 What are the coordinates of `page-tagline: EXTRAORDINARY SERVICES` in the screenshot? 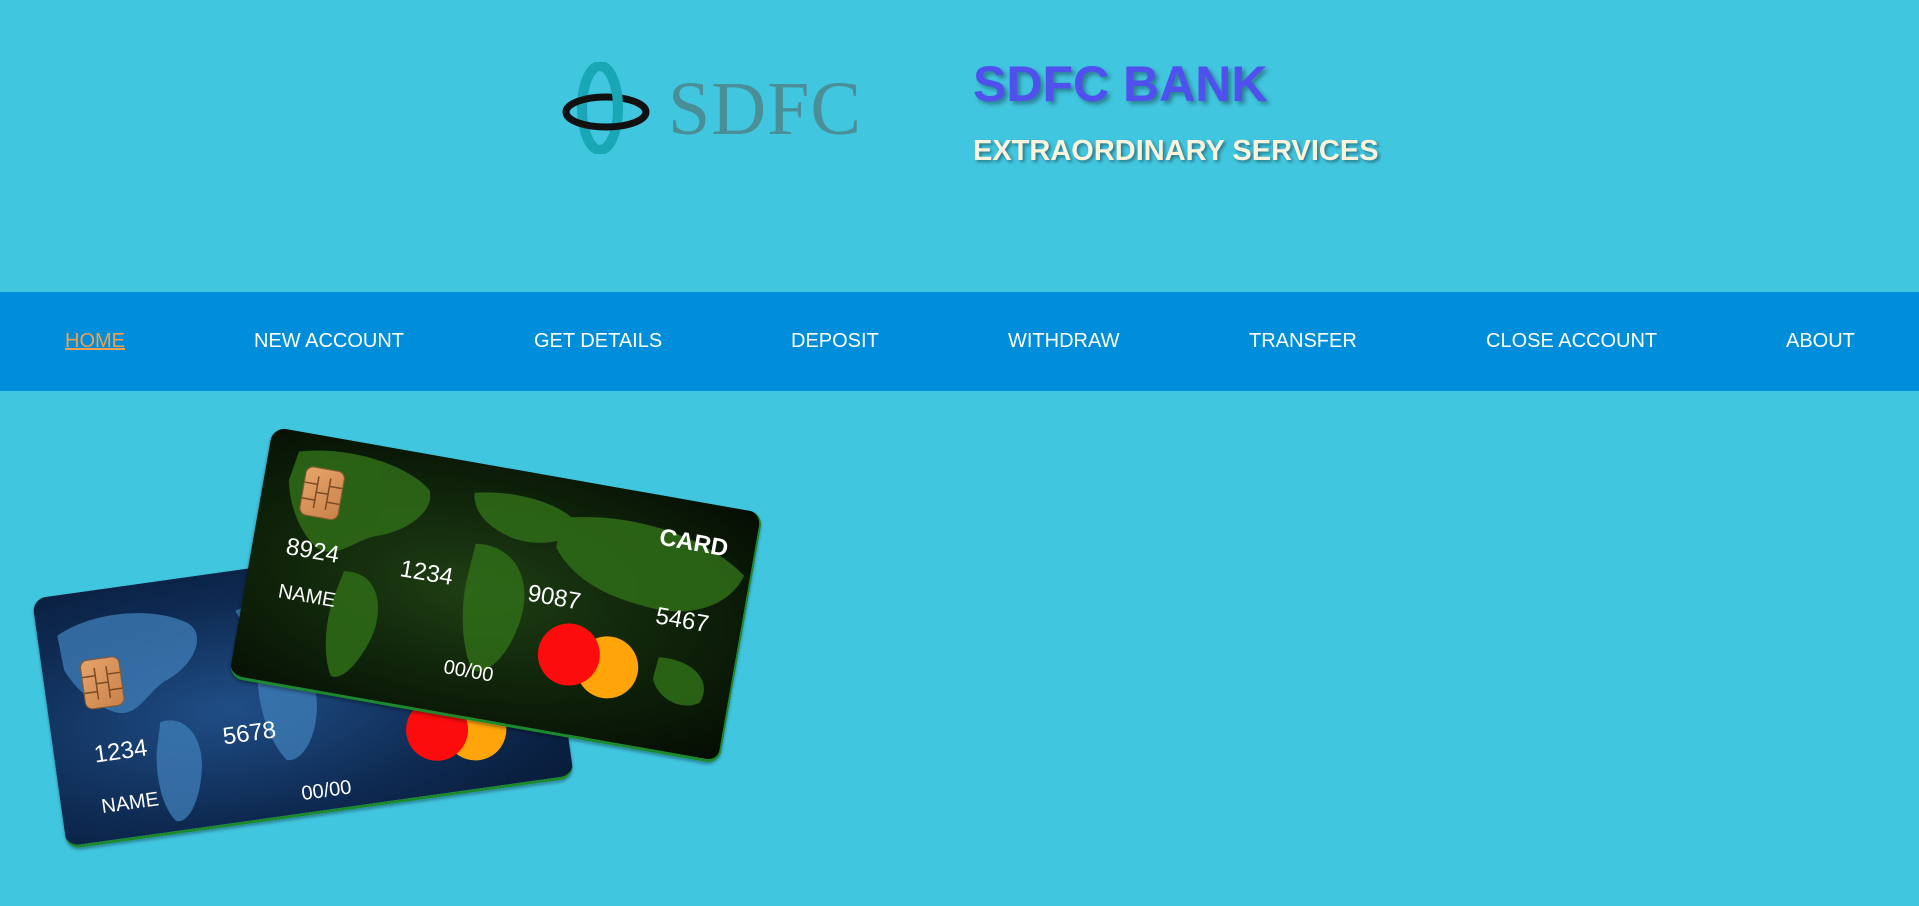 It's located at (1176, 151).